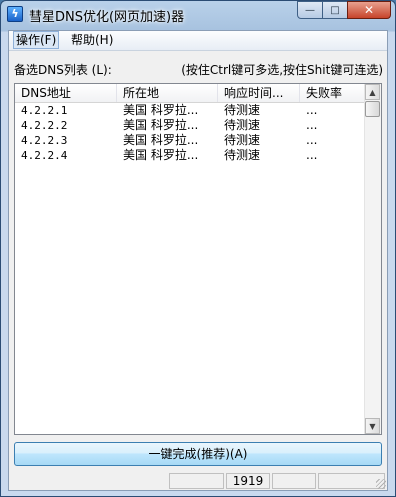 The height and width of the screenshot is (497, 396). Describe the element at coordinates (248, 481) in the screenshot. I see `status-panel-count: 1919` at that location.